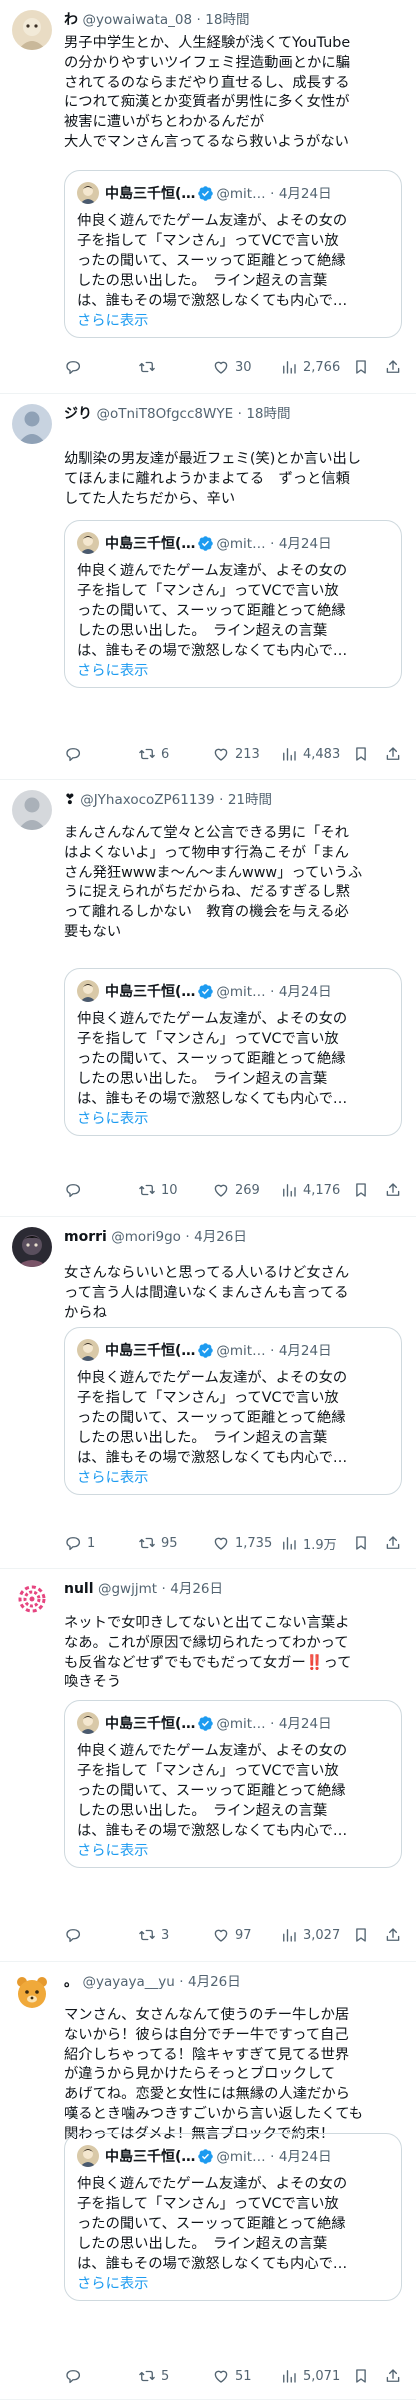 The image size is (416, 2400). What do you see at coordinates (250, 800) in the screenshot?
I see `timestamp: 21時間` at bounding box center [250, 800].